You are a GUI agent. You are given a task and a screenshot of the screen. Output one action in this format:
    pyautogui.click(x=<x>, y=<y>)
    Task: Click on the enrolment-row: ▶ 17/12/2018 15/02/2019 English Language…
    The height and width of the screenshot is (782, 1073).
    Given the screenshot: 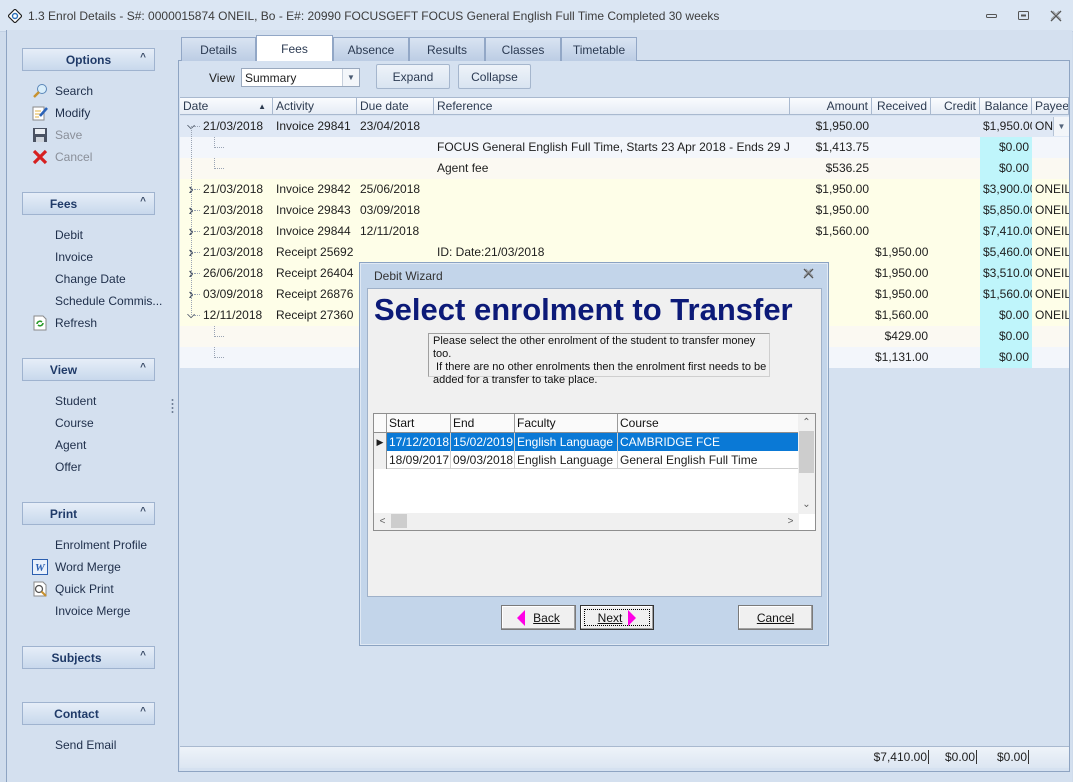 What is the action you would take?
    pyautogui.click(x=586, y=442)
    